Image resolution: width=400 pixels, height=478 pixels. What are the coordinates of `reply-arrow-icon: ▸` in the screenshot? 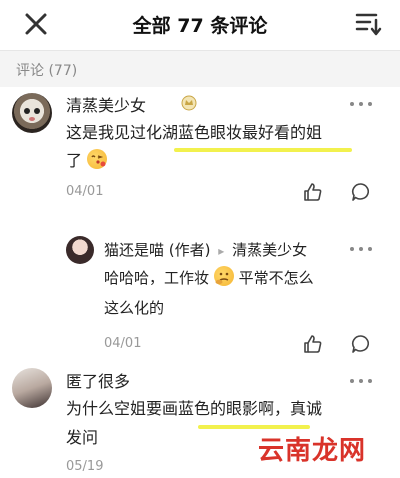 It's located at (221, 251).